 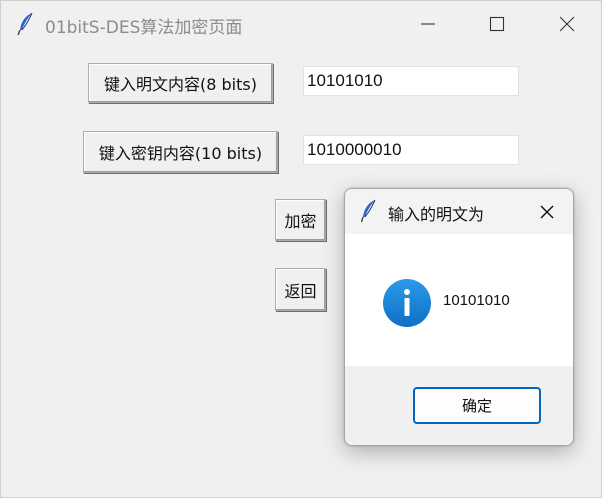 What do you see at coordinates (301, 24) in the screenshot?
I see `title-bar: 01bitS-DES算法加密页面` at bounding box center [301, 24].